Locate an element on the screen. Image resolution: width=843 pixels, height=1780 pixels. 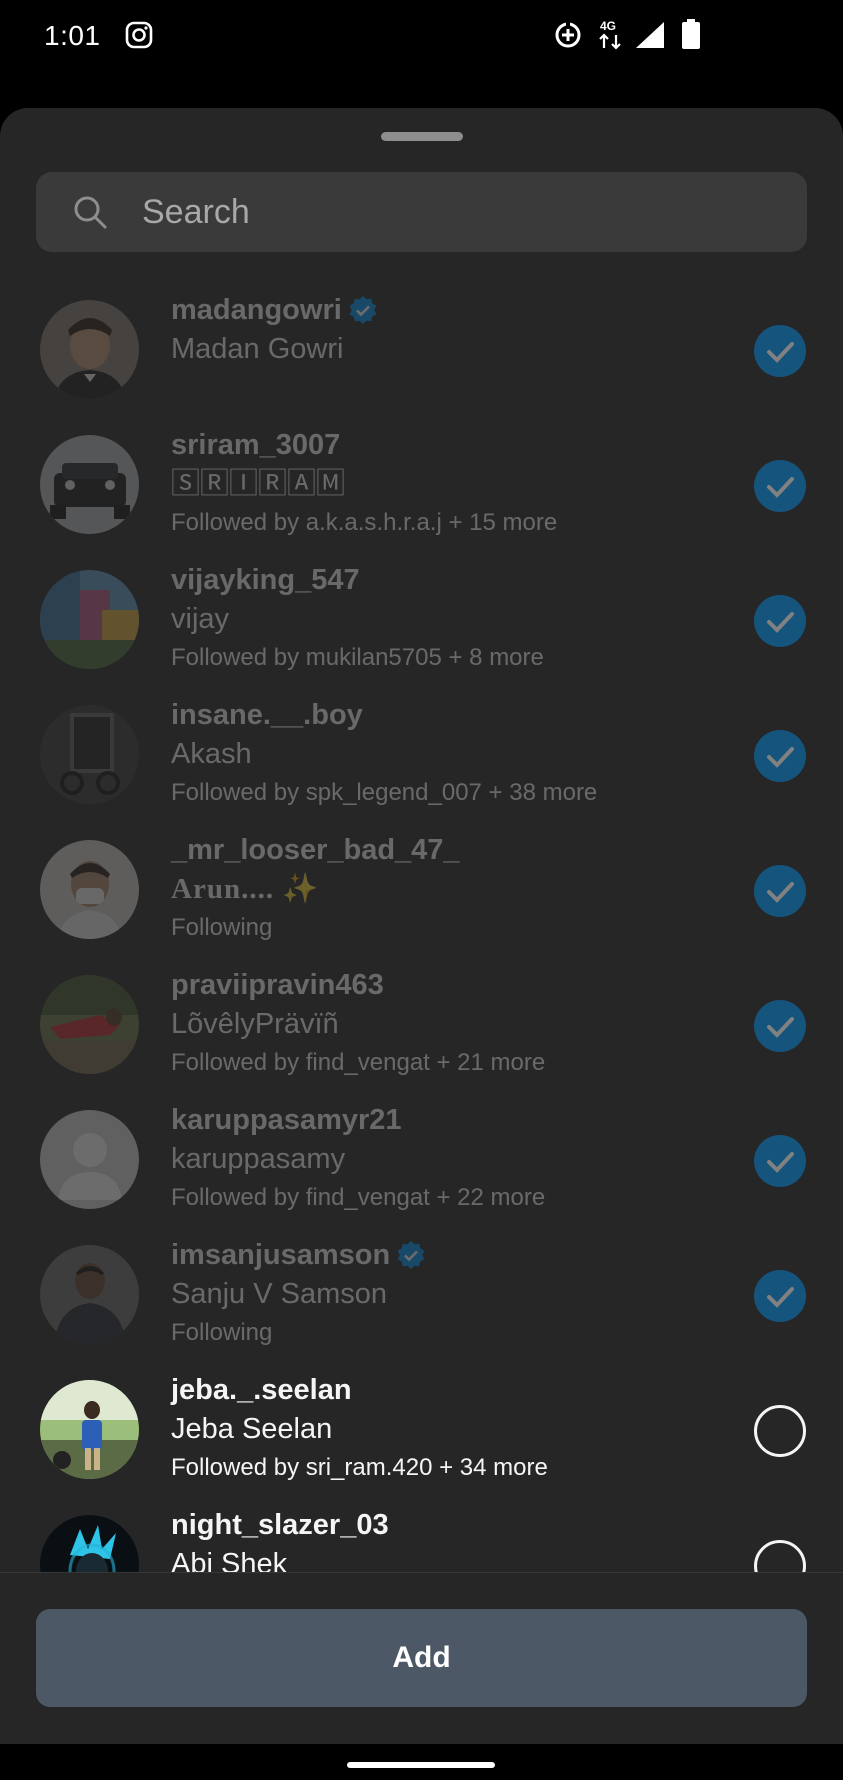
follow-context: Followed by sri_ram.420 + 34 more is located at coordinates (359, 1467).